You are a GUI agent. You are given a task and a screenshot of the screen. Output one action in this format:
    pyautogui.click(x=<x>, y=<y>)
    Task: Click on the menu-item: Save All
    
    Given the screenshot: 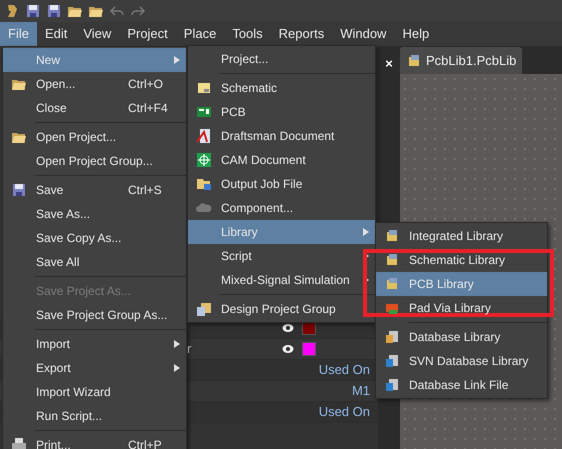 What is the action you would take?
    pyautogui.click(x=94, y=262)
    